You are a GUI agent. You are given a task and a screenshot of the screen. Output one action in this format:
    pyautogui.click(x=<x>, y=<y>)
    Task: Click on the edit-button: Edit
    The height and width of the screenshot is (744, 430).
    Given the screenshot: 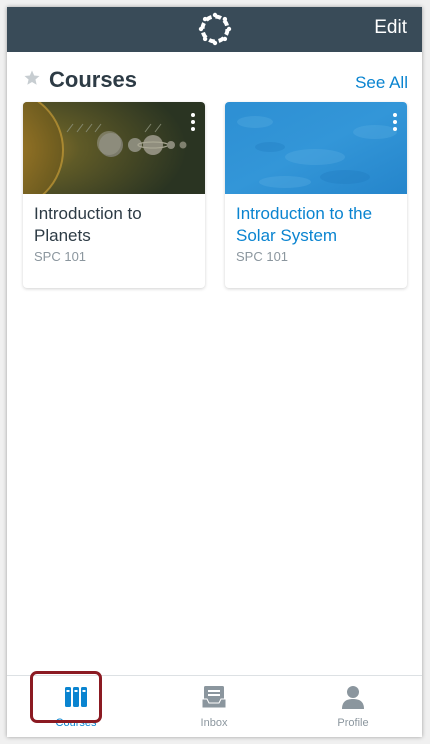 What is the action you would take?
    pyautogui.click(x=390, y=28)
    